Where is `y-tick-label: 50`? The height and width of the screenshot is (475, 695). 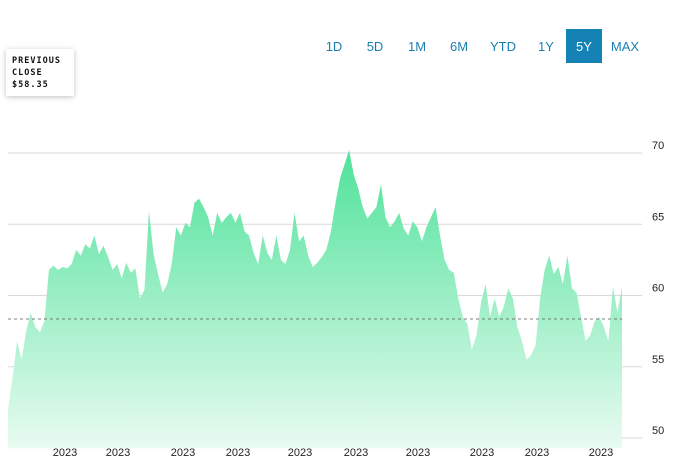 y-tick-label: 50 is located at coordinates (658, 431).